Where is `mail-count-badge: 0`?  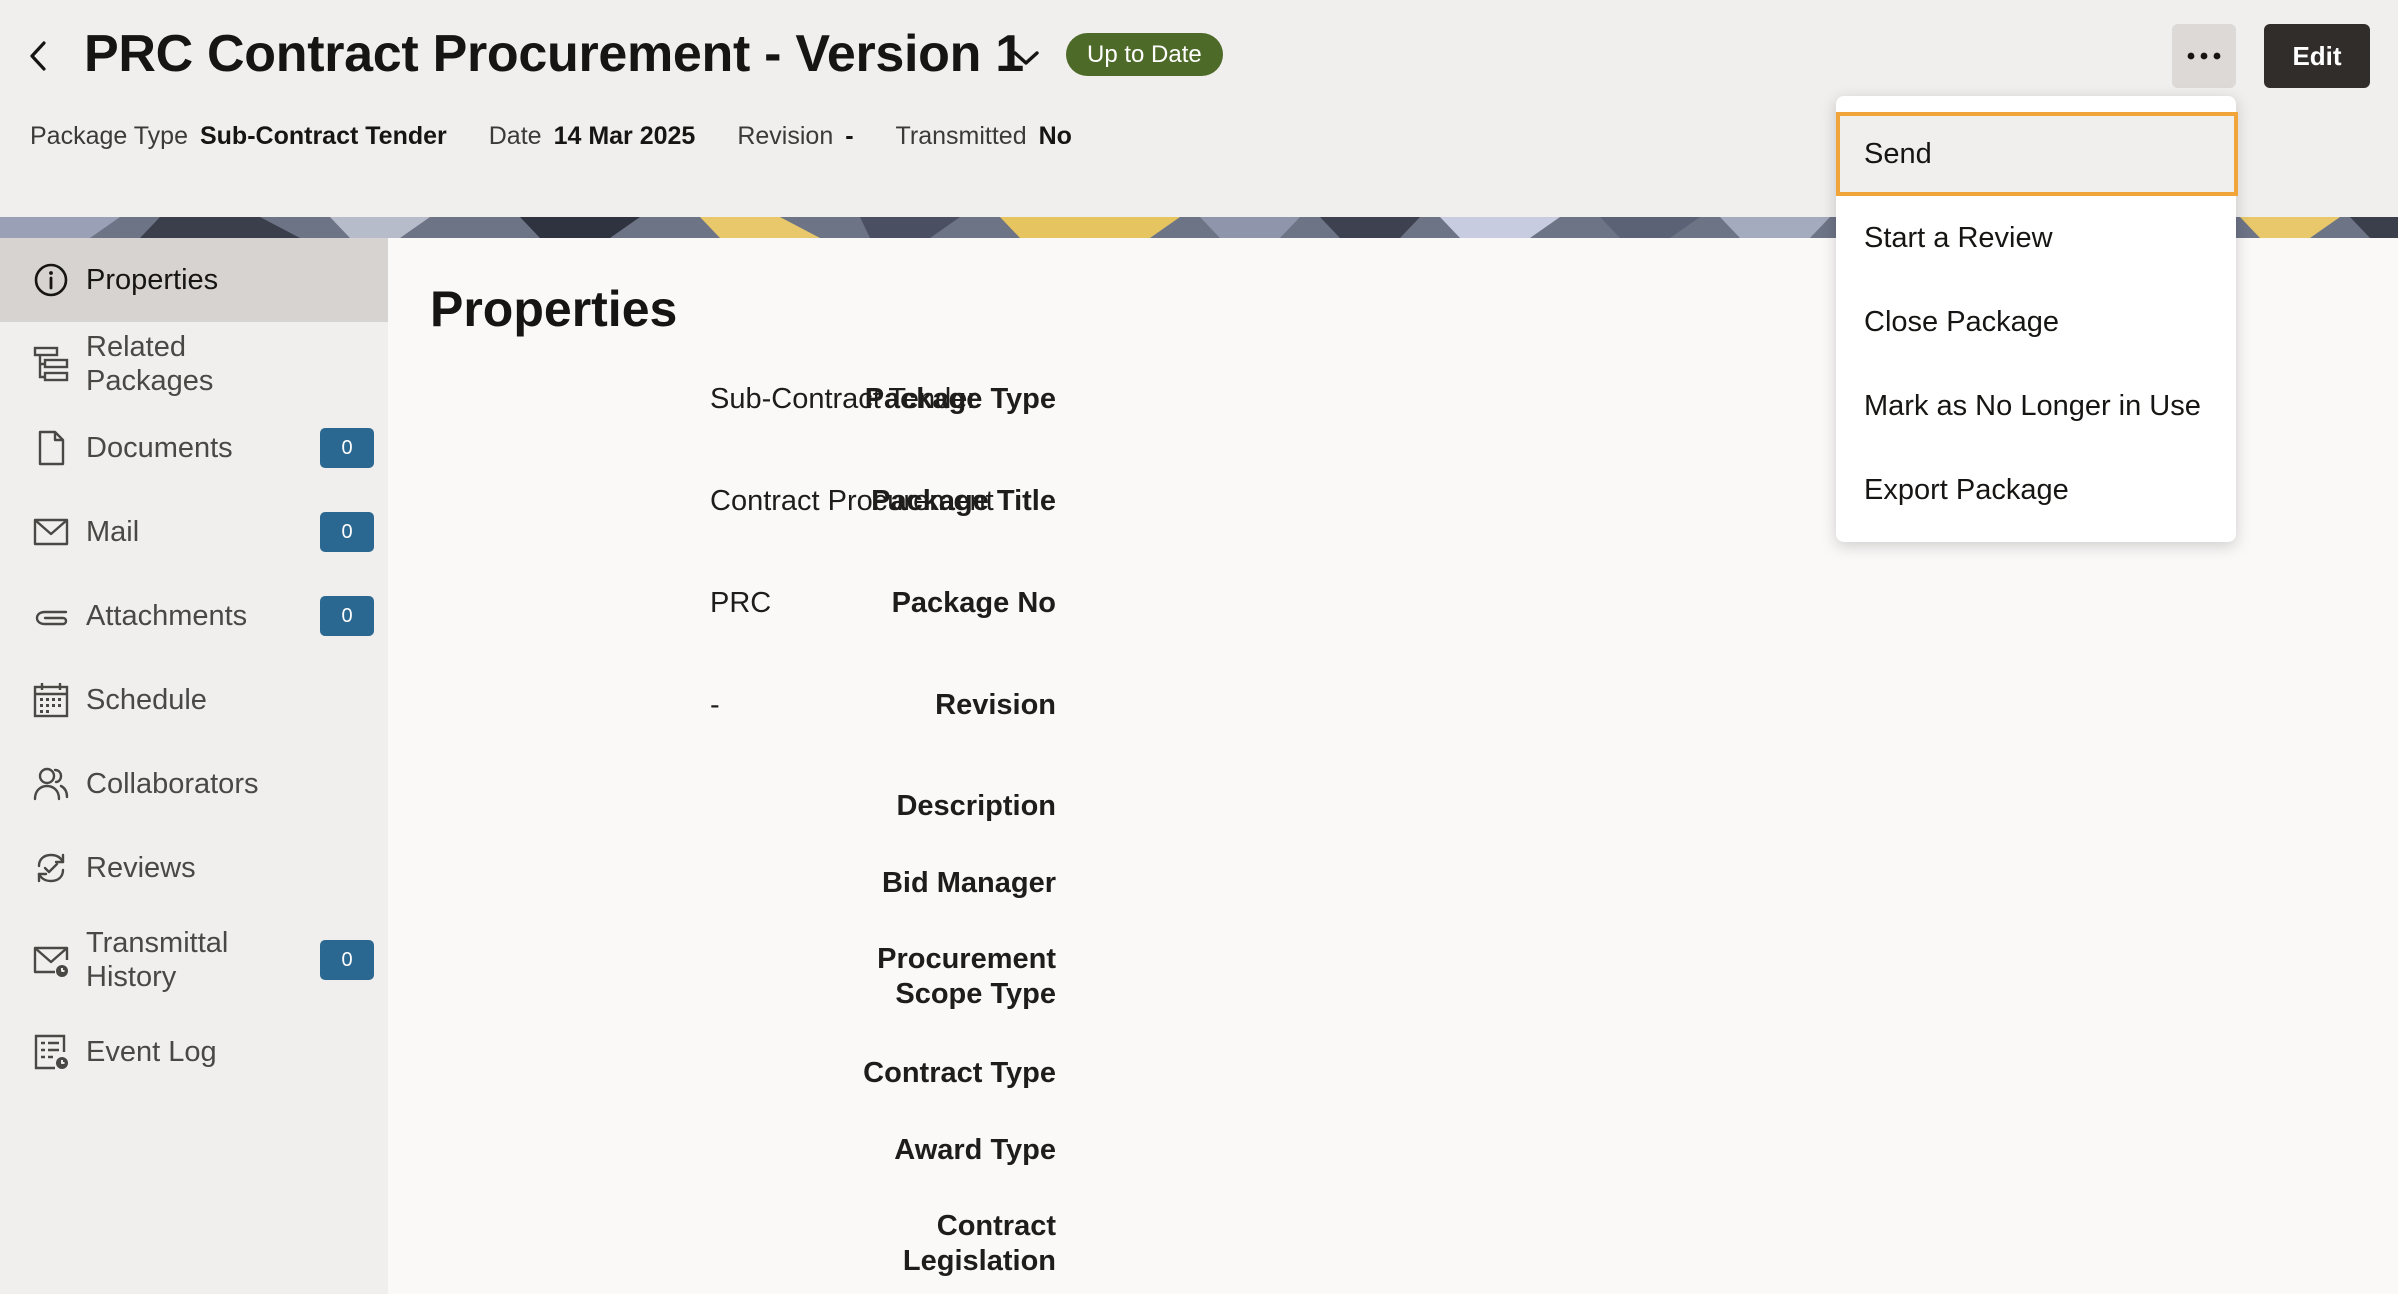
mail-count-badge: 0 is located at coordinates (347, 532).